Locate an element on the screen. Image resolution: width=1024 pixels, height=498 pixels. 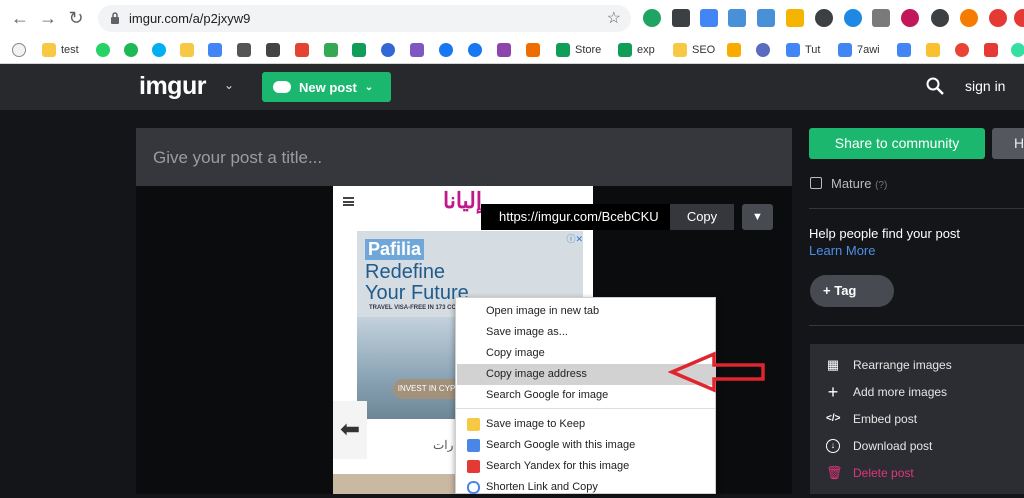
bookmark-store: Store is located at coordinates (578, 50).